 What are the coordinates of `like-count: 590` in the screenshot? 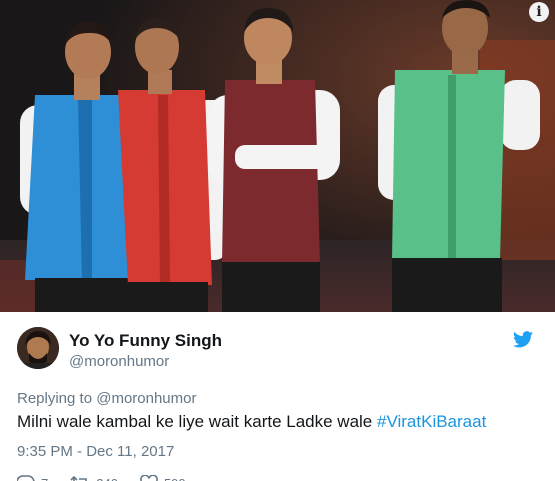 It's located at (175, 478).